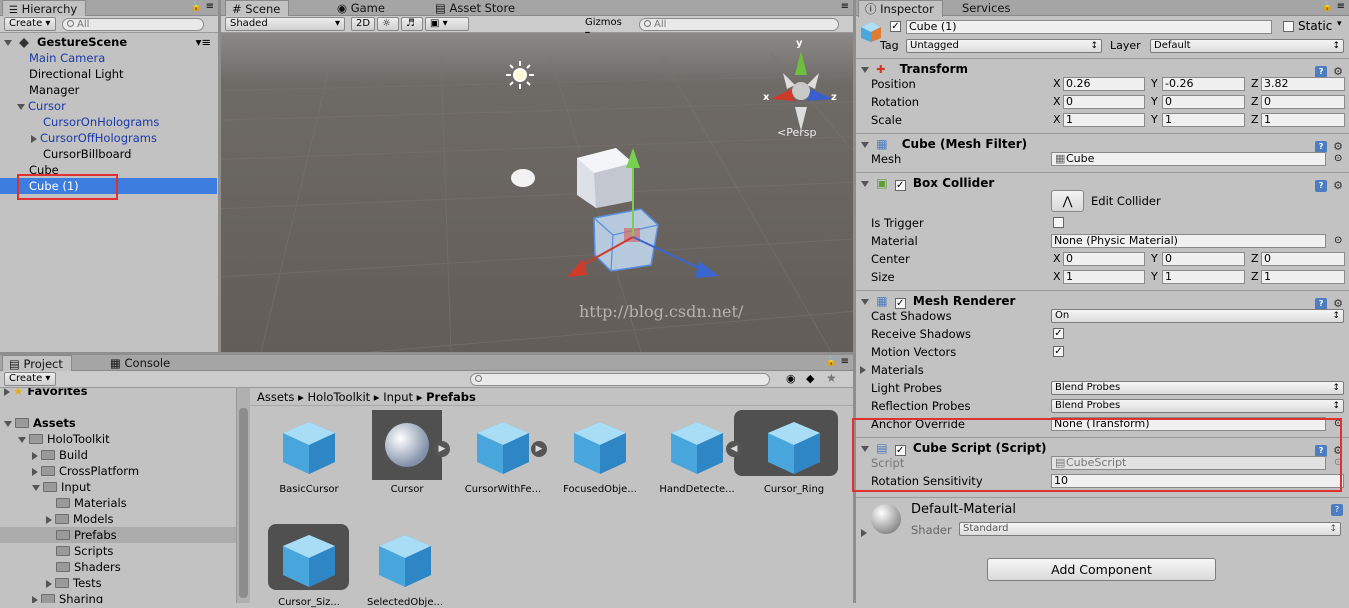 The image size is (1349, 608). What do you see at coordinates (118, 551) in the screenshot?
I see `tree-item: Scripts` at bounding box center [118, 551].